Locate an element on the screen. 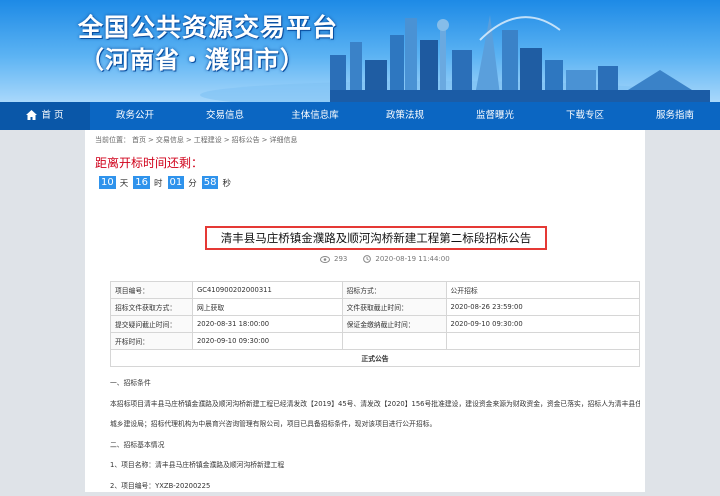  table-row: 项目编号： GC410900202000311 招标方式： 公开招标 is located at coordinates (375, 290).